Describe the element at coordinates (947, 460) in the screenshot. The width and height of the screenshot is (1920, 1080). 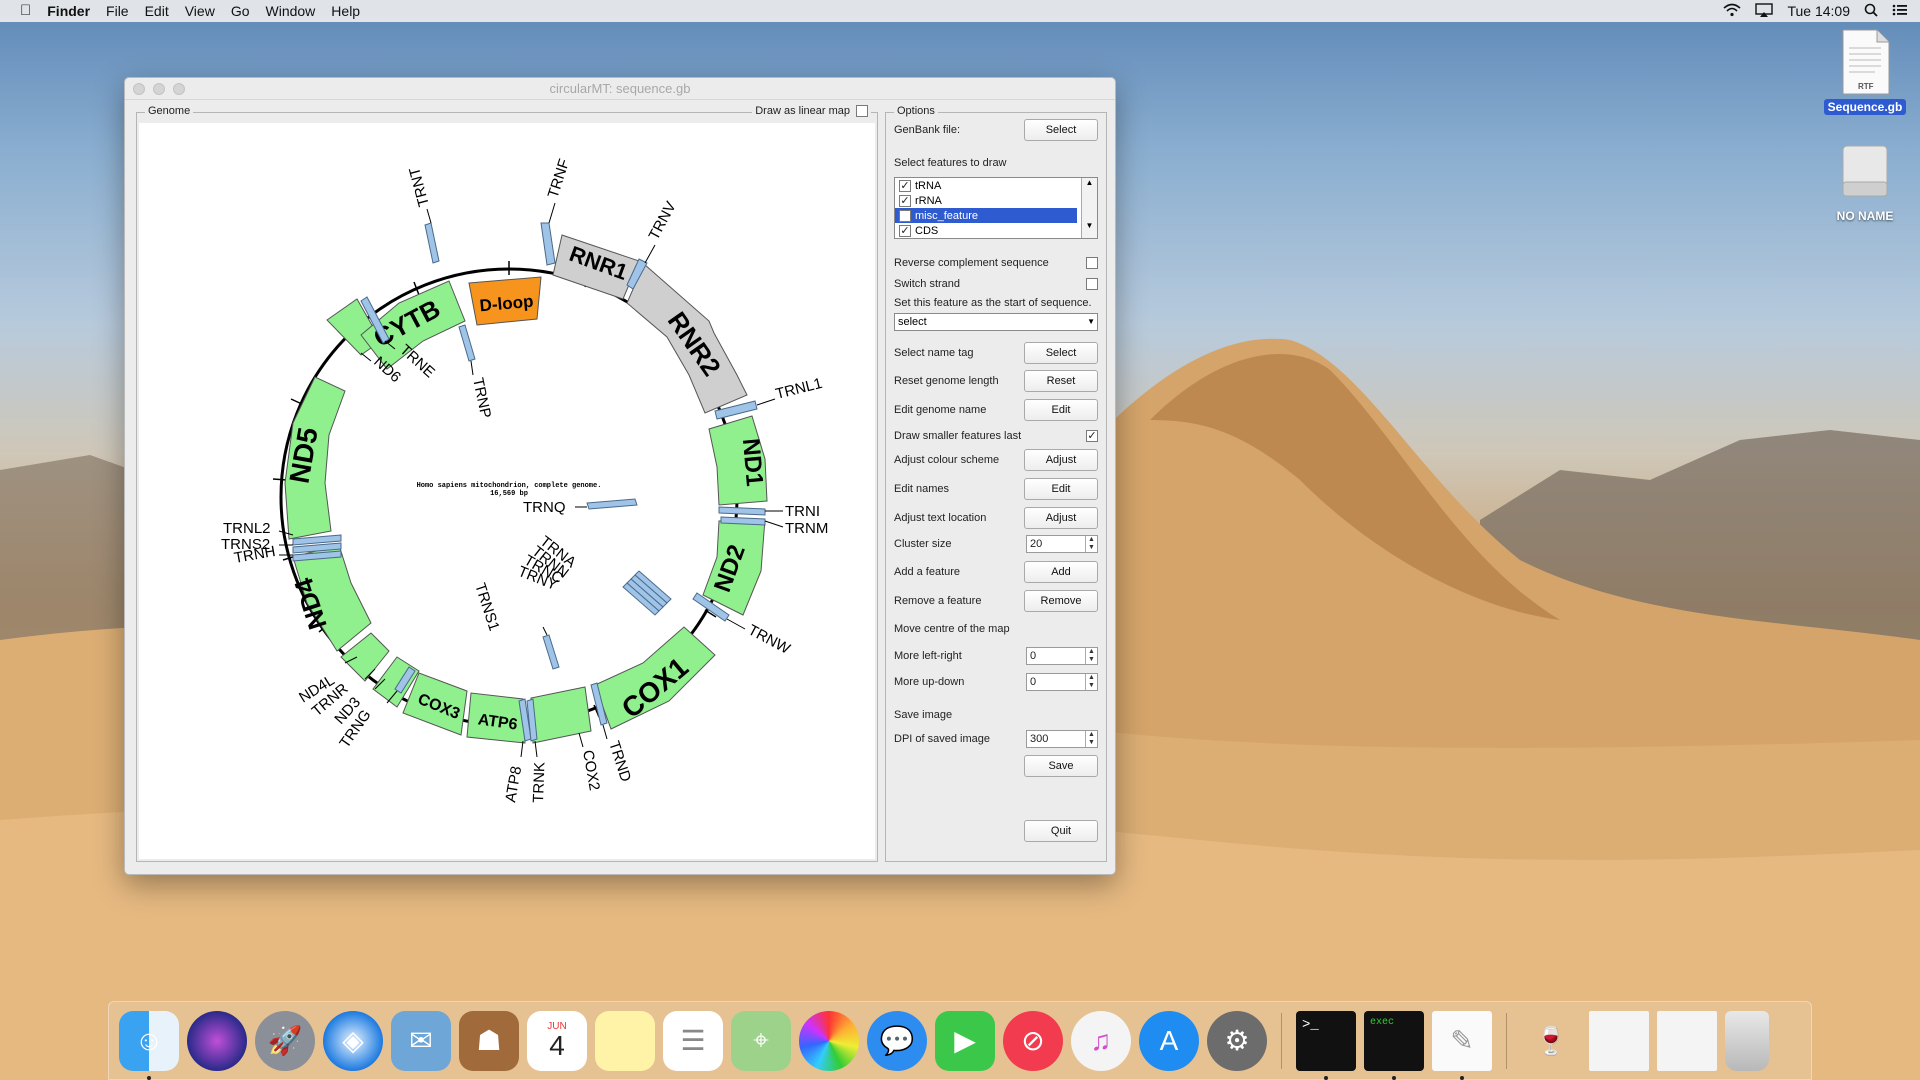
I see `colour-label: Adjust colour scheme` at that location.